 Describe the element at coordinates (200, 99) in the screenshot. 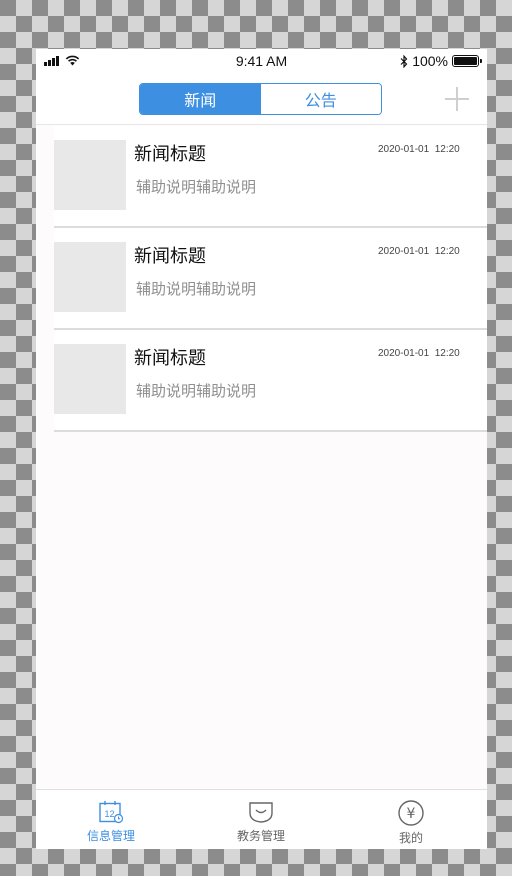

I see `tab-news: 新闻` at that location.